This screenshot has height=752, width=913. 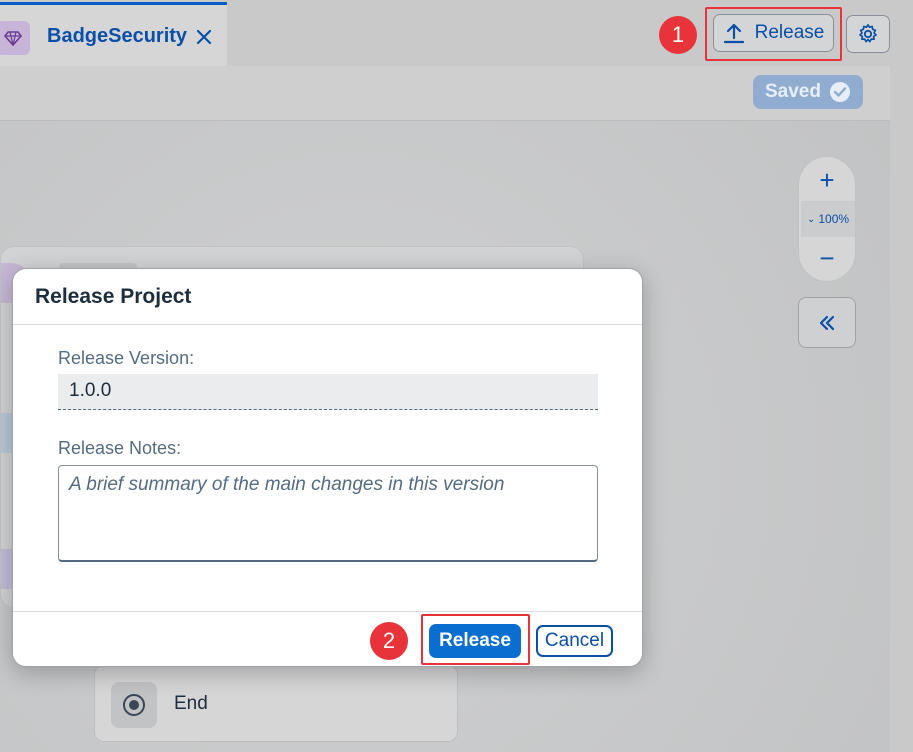 I want to click on release-button-top-label: Release, so click(x=789, y=32).